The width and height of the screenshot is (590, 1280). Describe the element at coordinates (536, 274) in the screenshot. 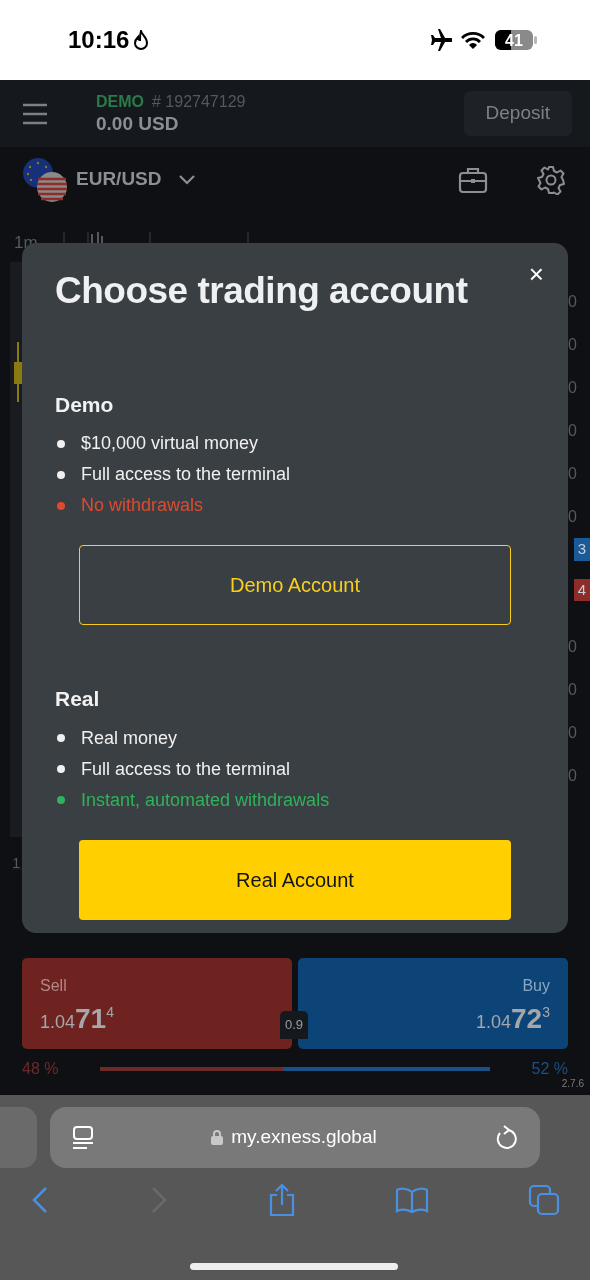

I see `close-button: ×` at that location.